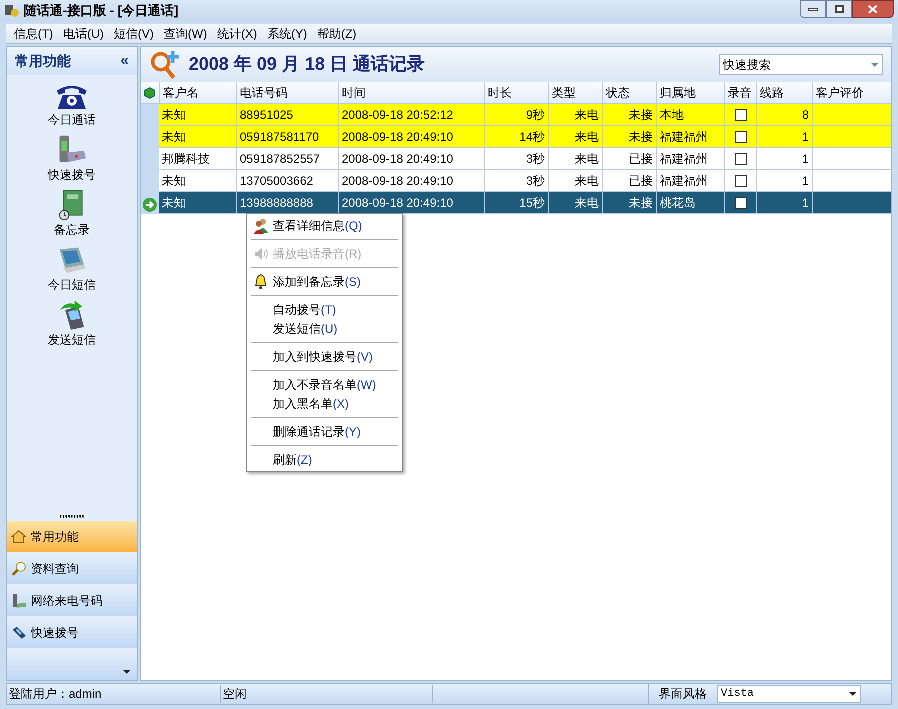  Describe the element at coordinates (740, 92) in the screenshot. I see `column-header: 录音` at that location.